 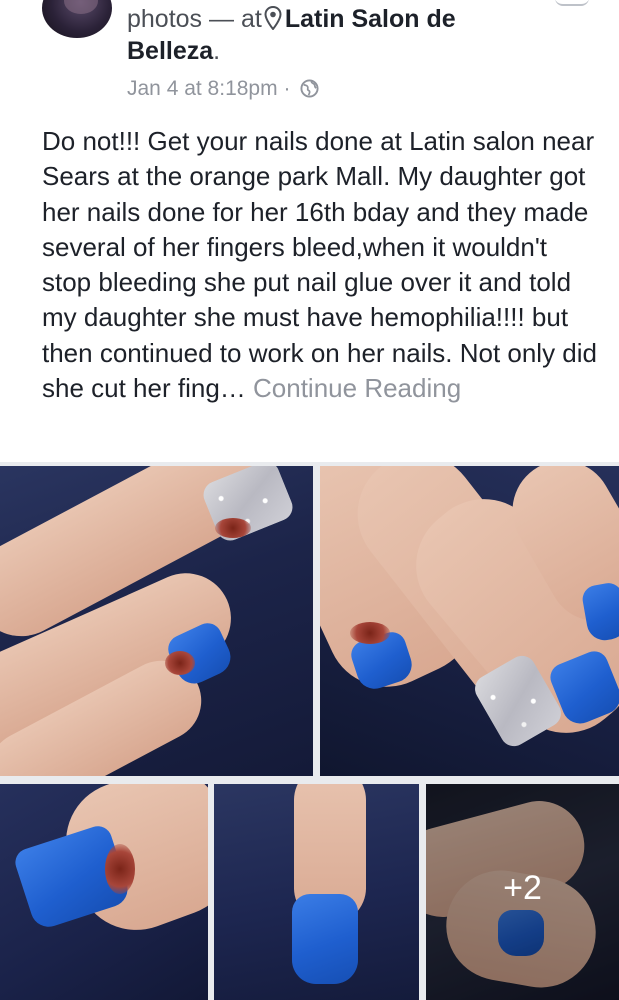 What do you see at coordinates (202, 88) in the screenshot?
I see `timestamp-link: Jan 4 at 8:18pm` at bounding box center [202, 88].